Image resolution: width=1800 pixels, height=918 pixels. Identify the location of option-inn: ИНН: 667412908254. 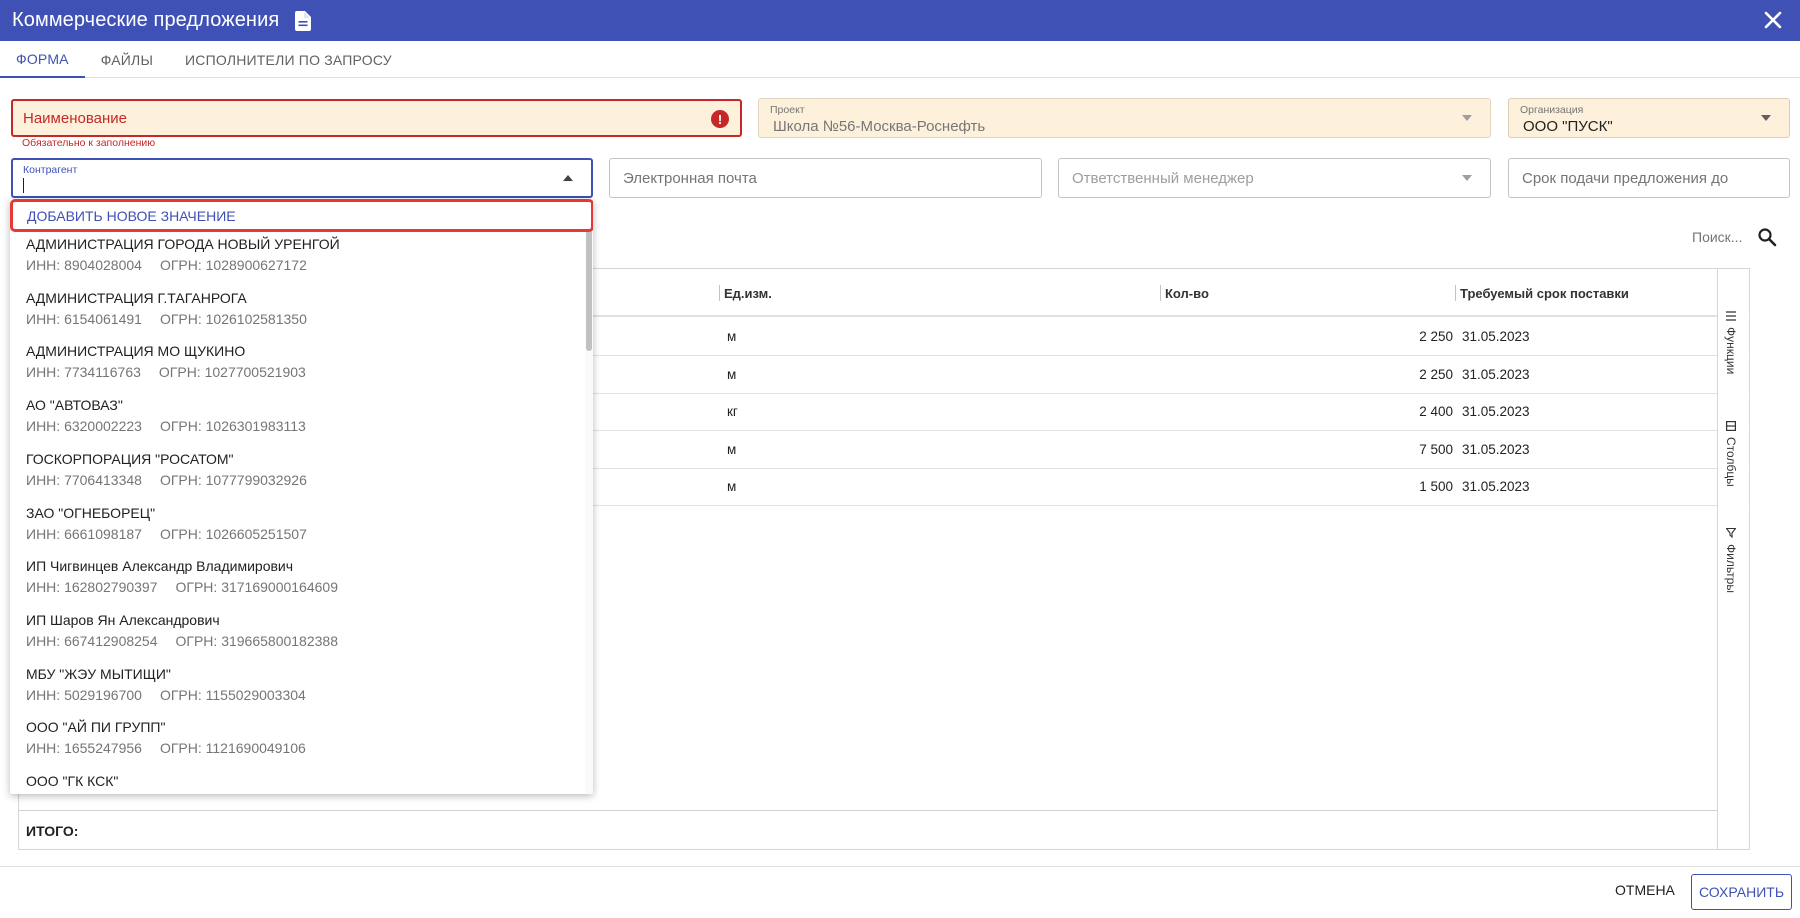
(92, 641).